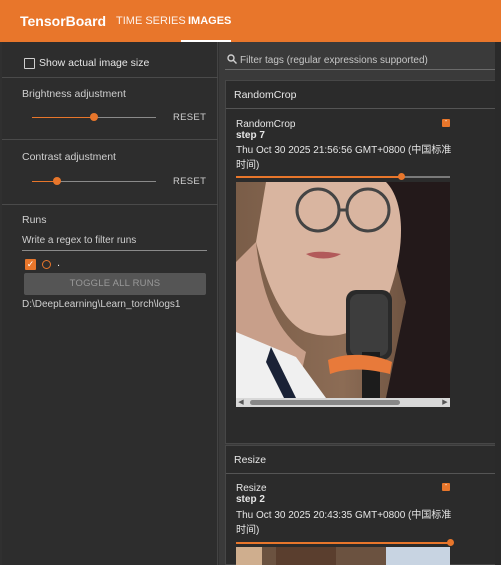 This screenshot has height=565, width=501. I want to click on contrast-reset-button: RESET, so click(189, 181).